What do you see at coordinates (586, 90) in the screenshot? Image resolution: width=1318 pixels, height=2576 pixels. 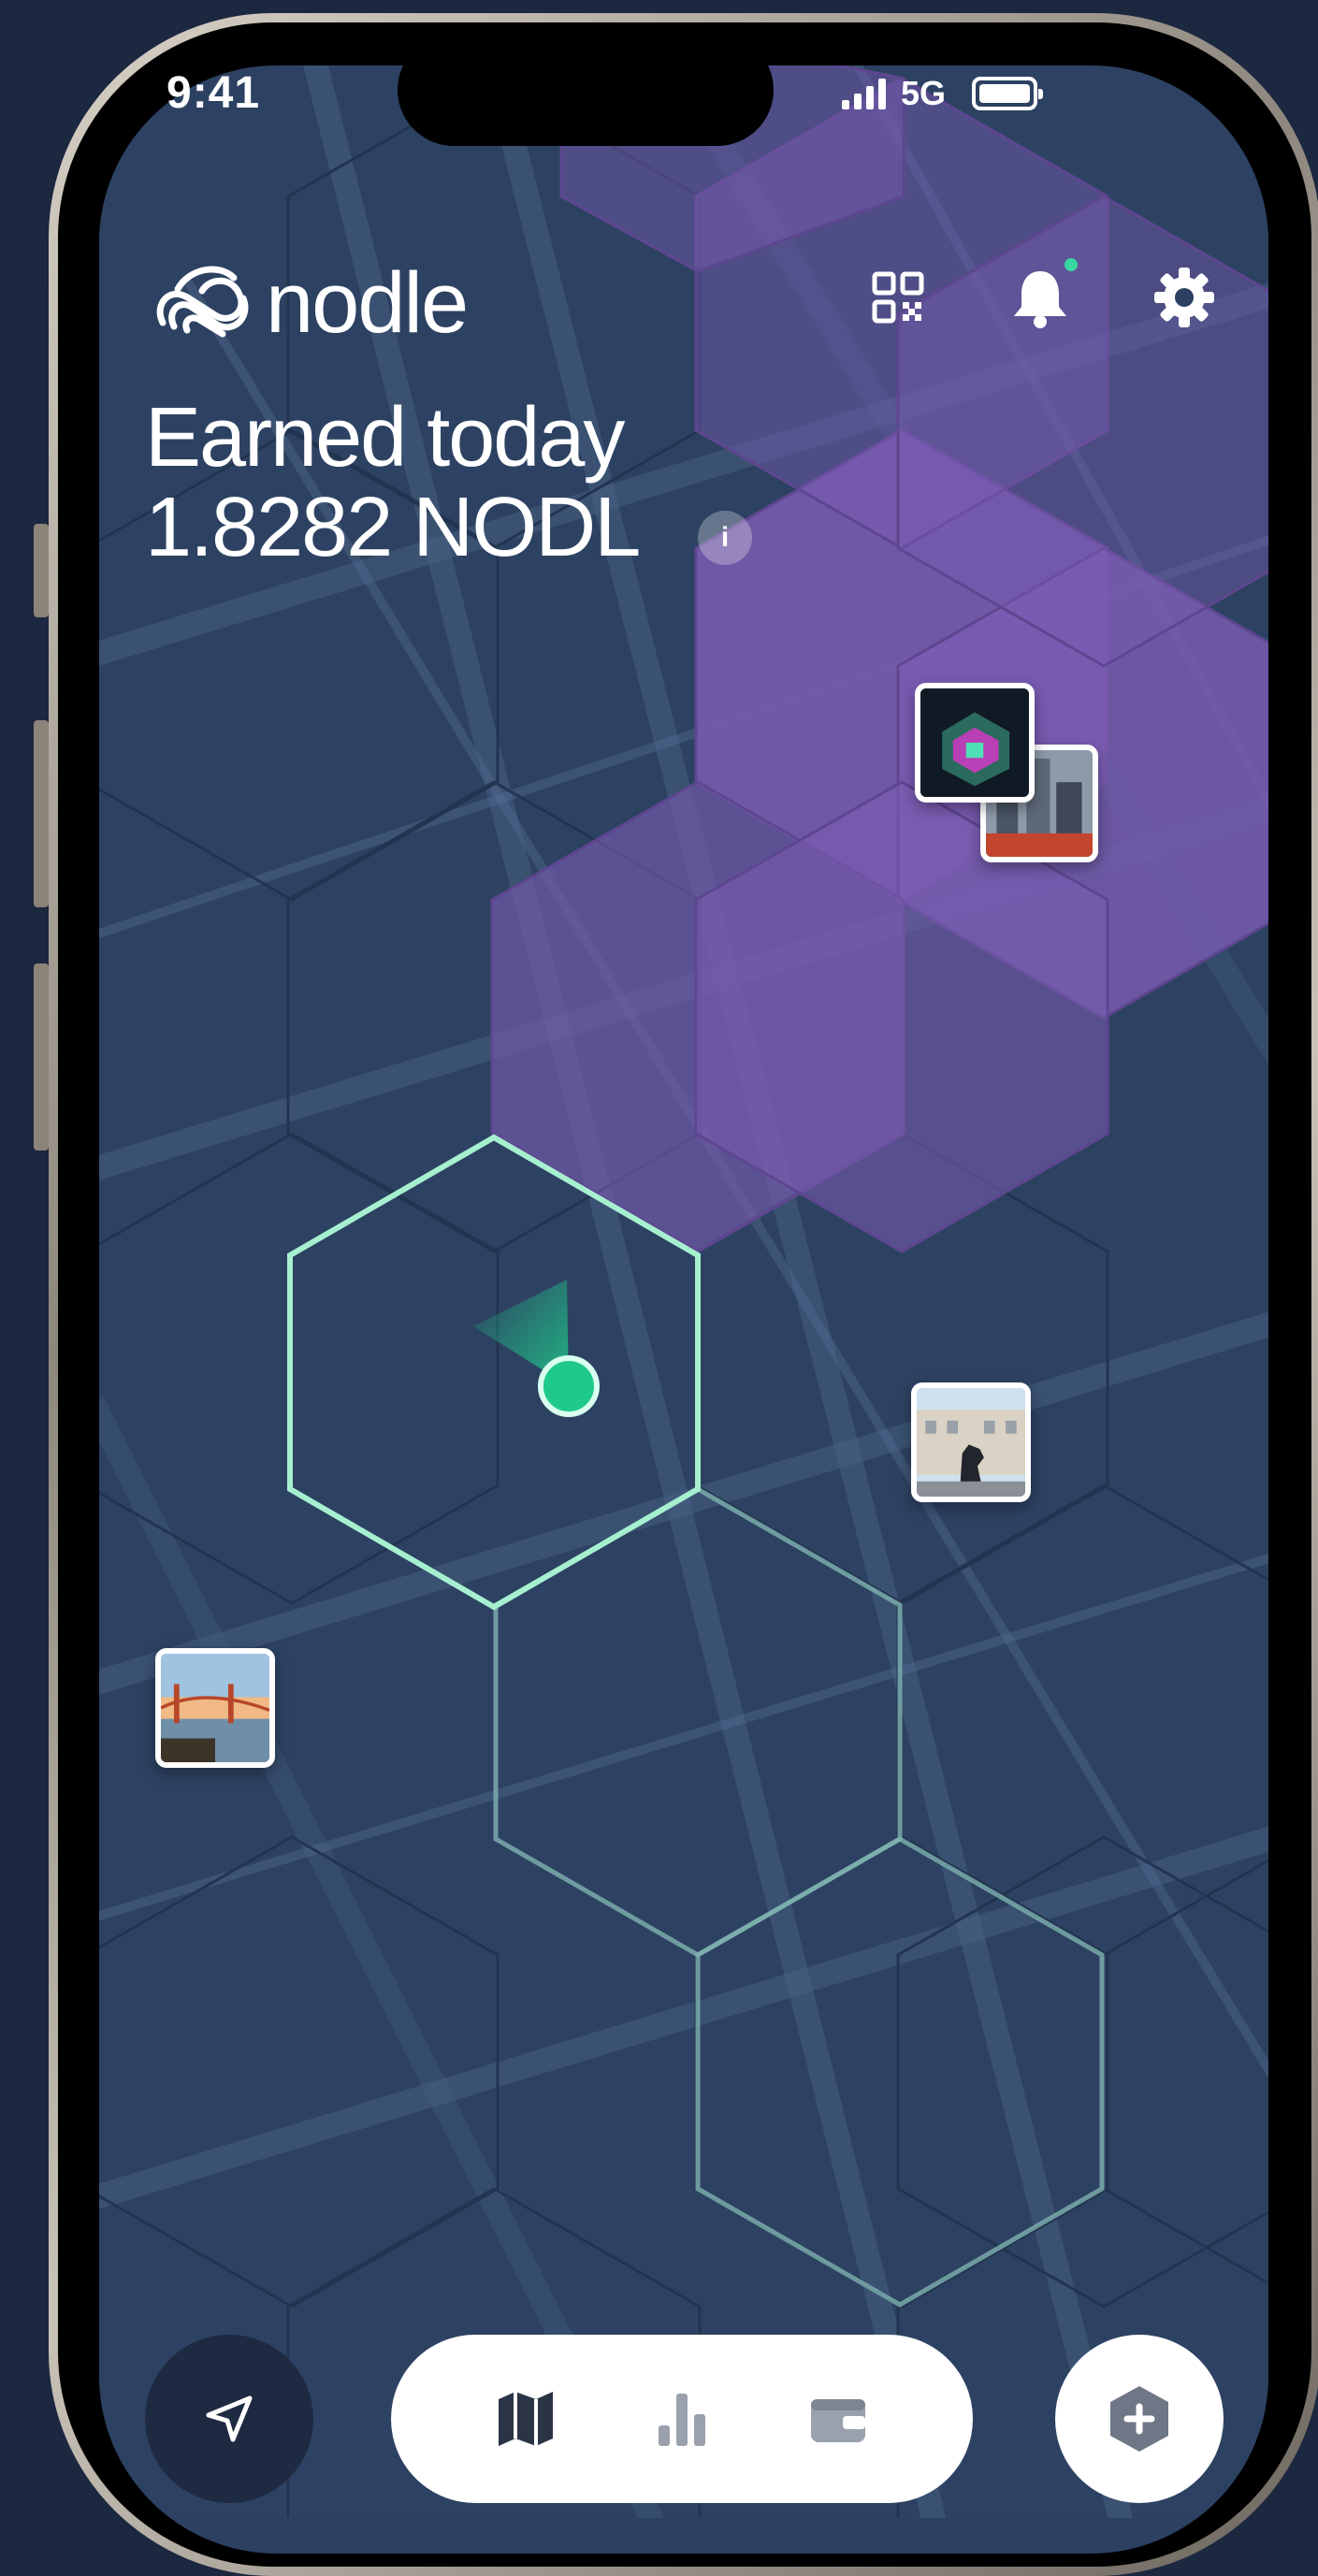 I see `dynamic-island` at bounding box center [586, 90].